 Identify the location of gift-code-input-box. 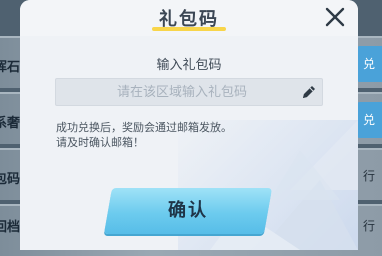
(189, 92).